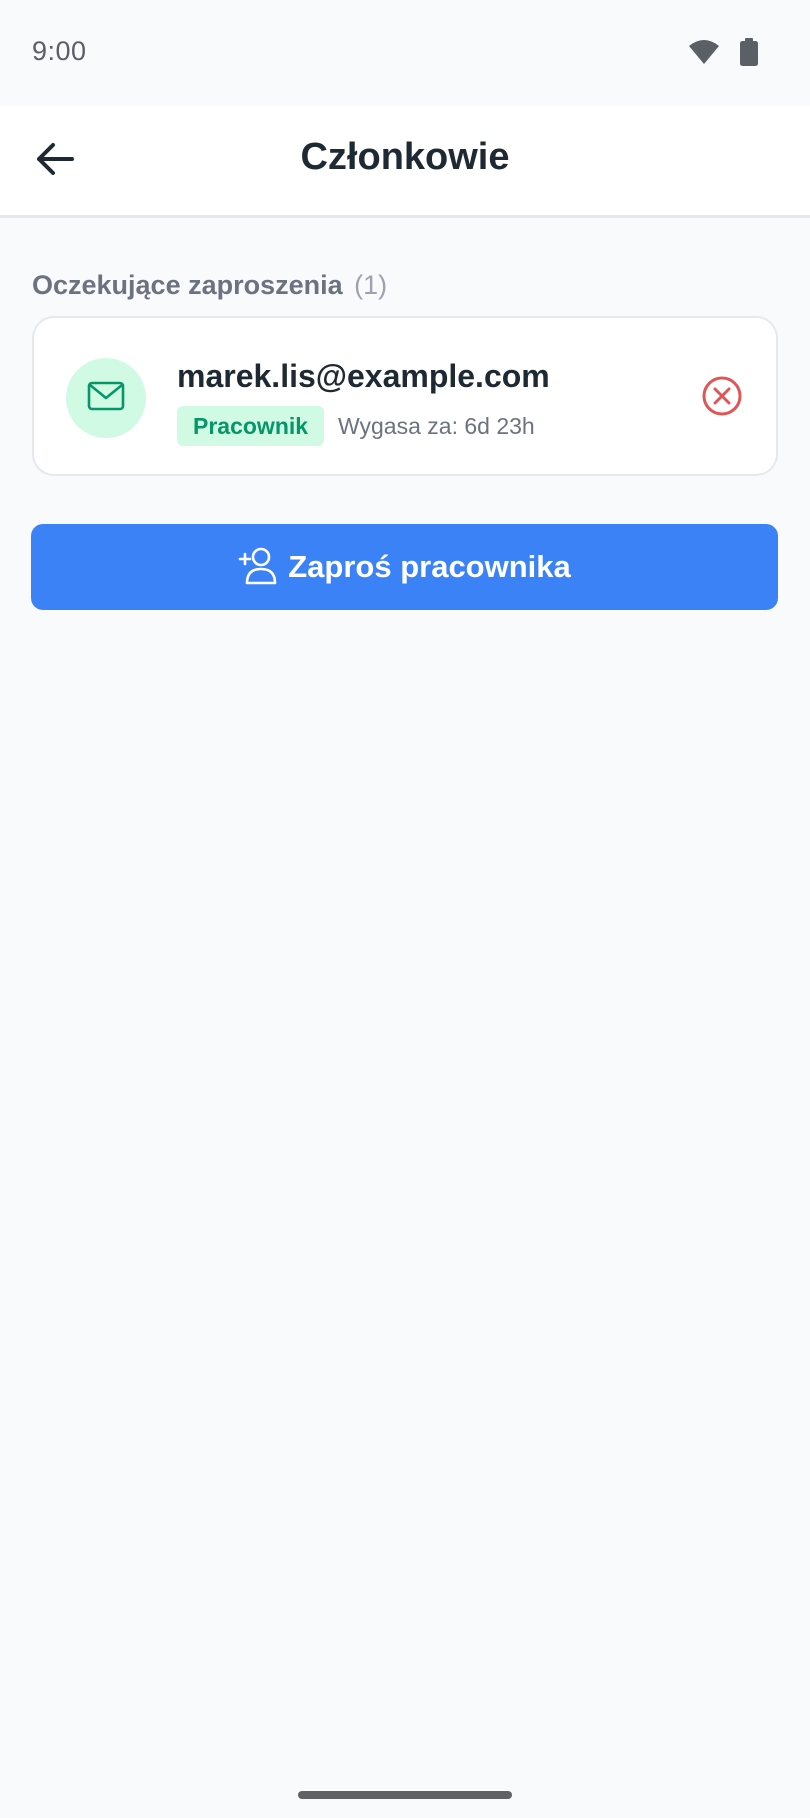  What do you see at coordinates (405, 53) in the screenshot?
I see `status-bar: 9:00` at bounding box center [405, 53].